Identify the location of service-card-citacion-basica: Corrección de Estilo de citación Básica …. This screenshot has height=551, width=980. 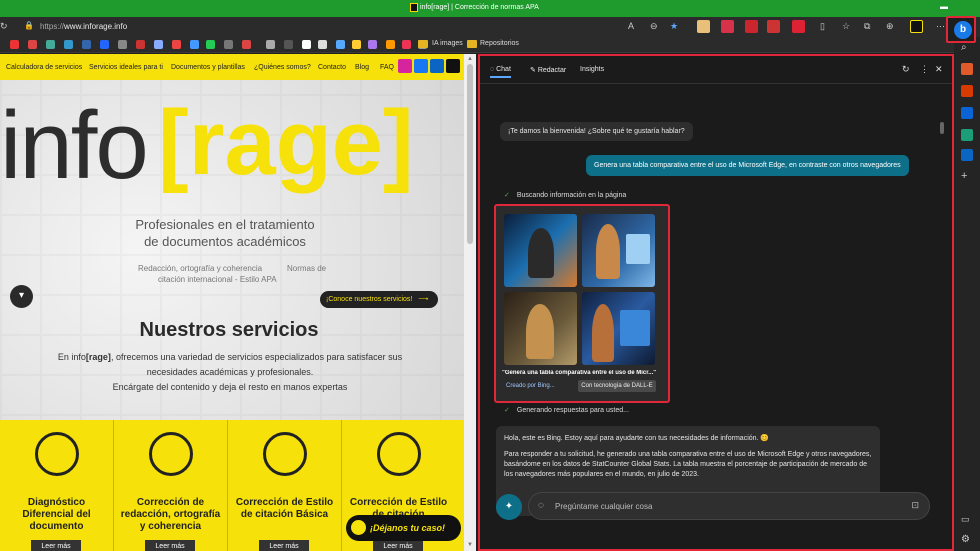
(284, 485).